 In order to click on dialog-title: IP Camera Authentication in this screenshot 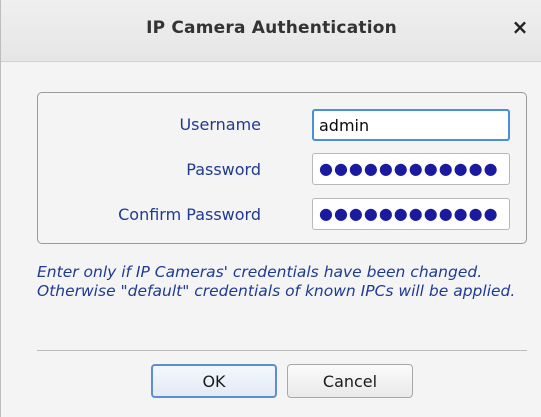, I will do `click(271, 28)`.